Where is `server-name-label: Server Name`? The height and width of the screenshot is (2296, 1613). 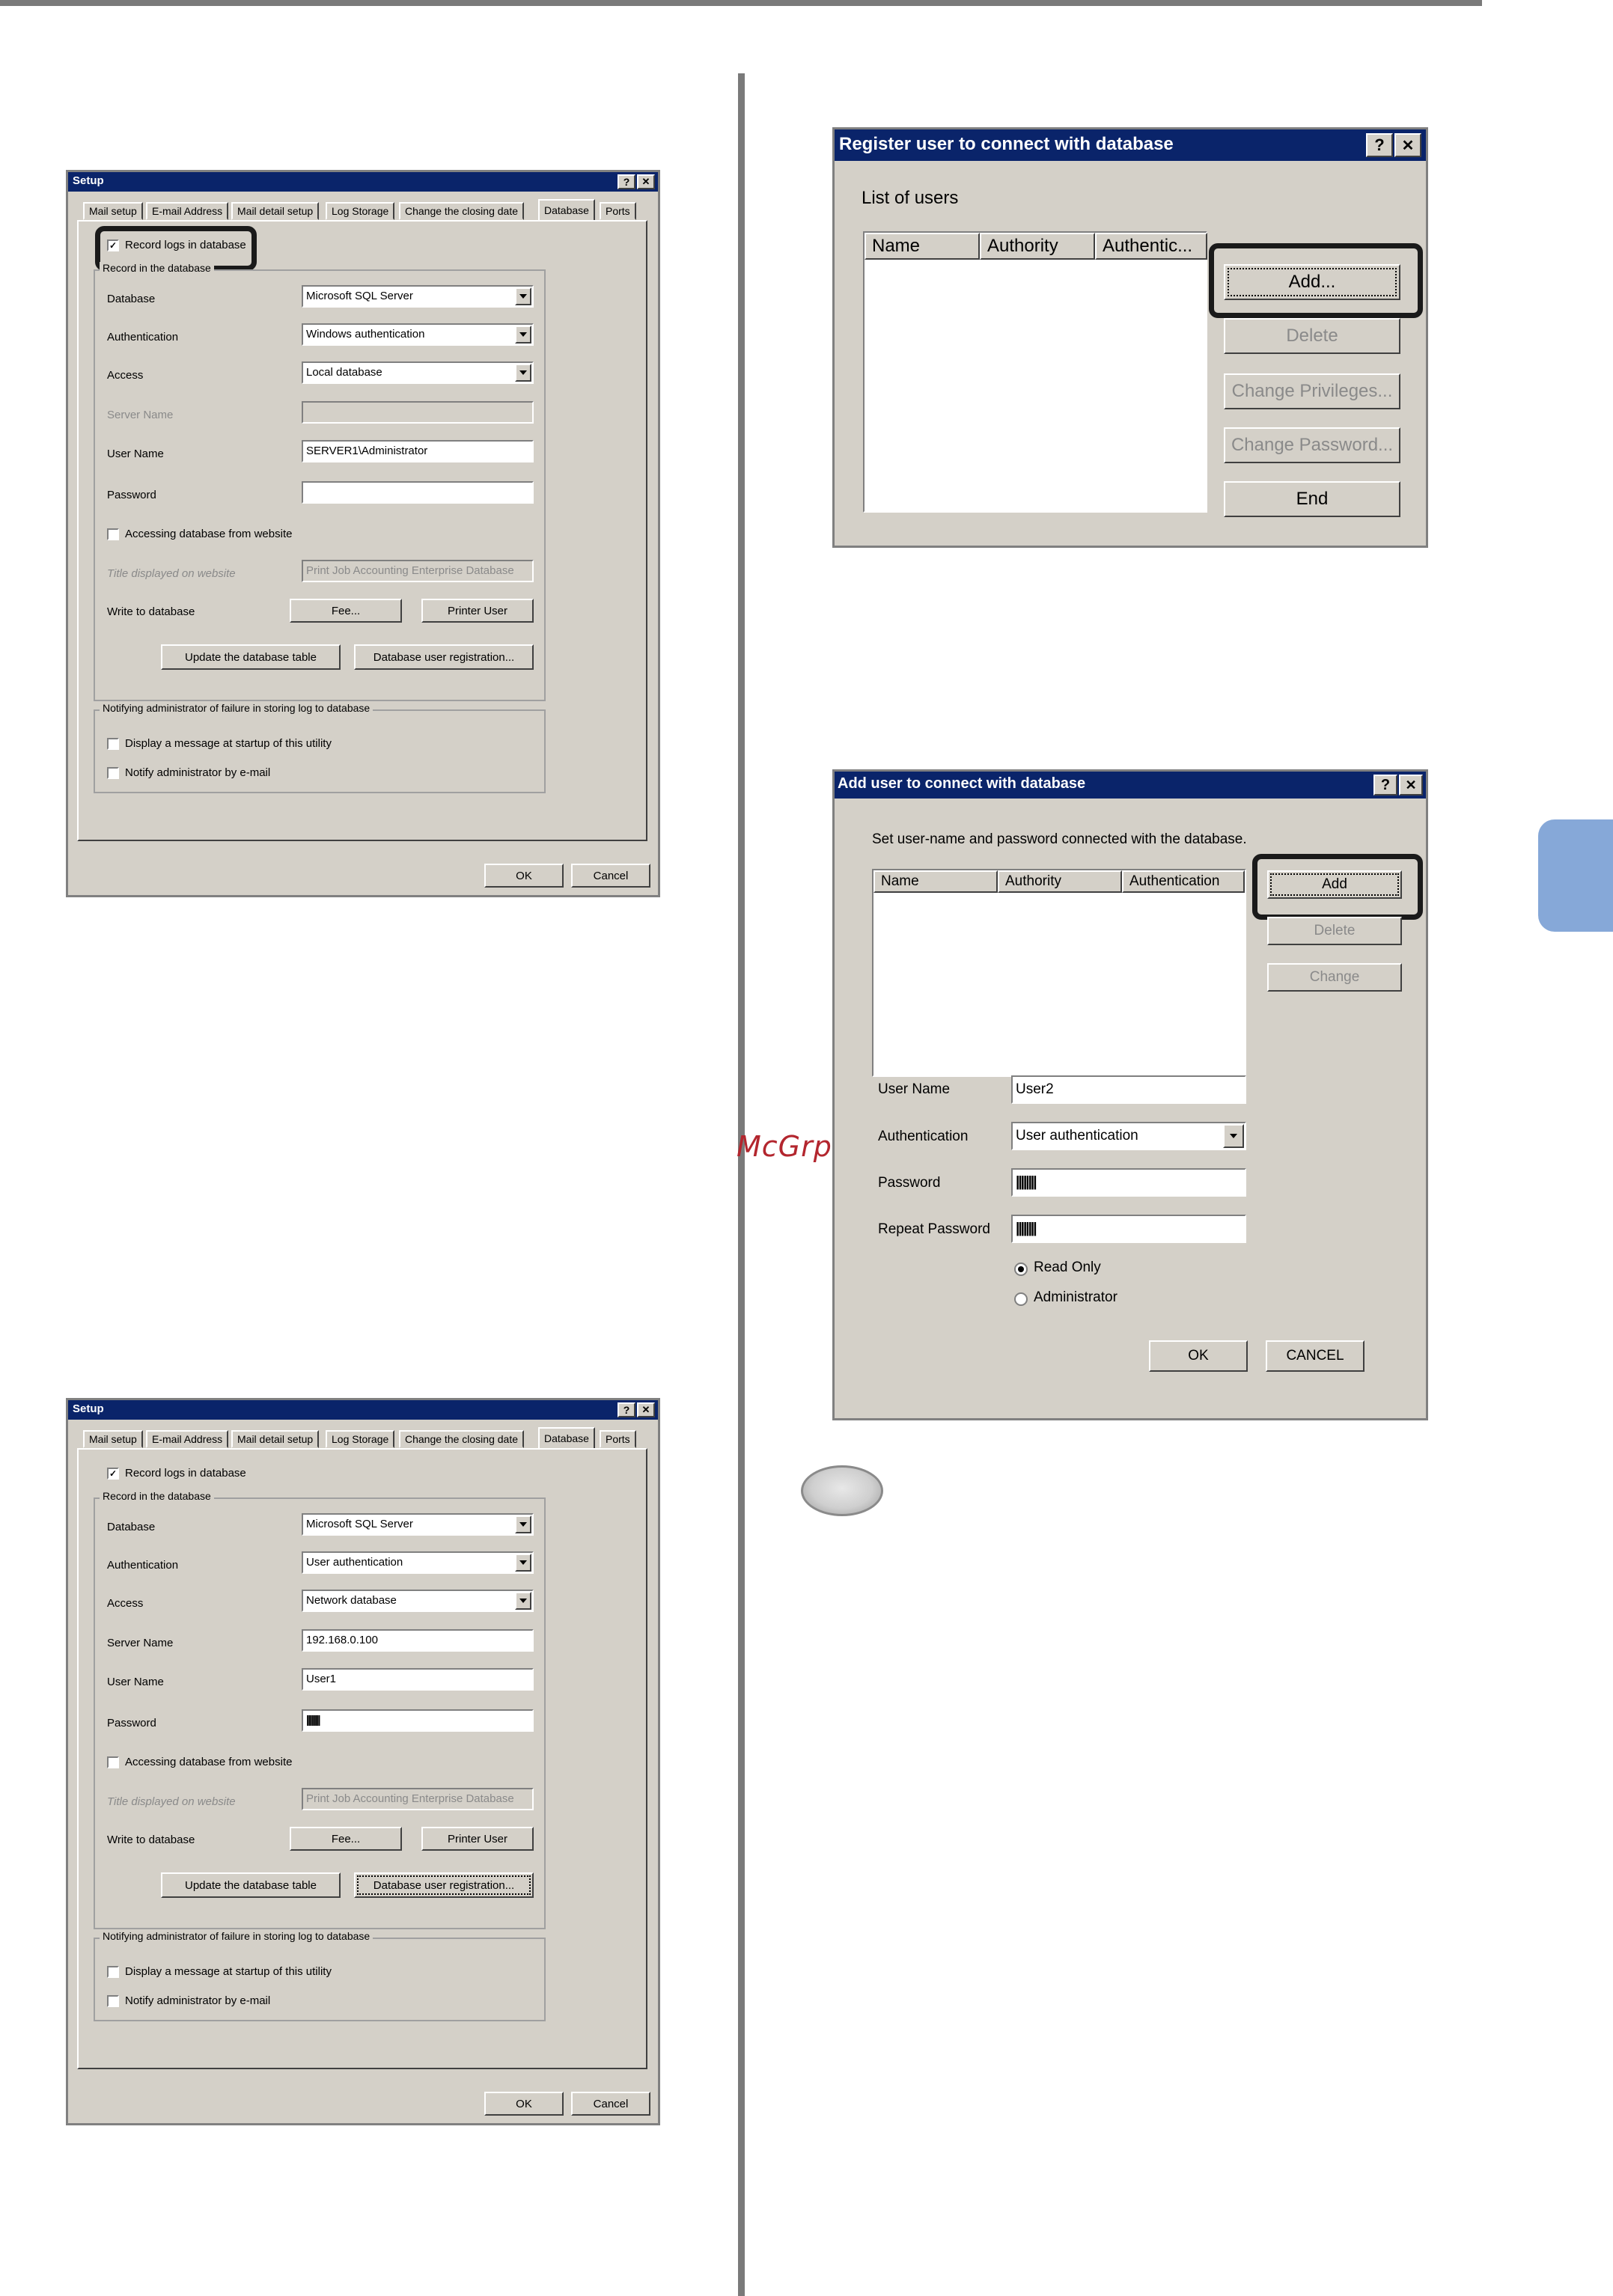 server-name-label: Server Name is located at coordinates (140, 415).